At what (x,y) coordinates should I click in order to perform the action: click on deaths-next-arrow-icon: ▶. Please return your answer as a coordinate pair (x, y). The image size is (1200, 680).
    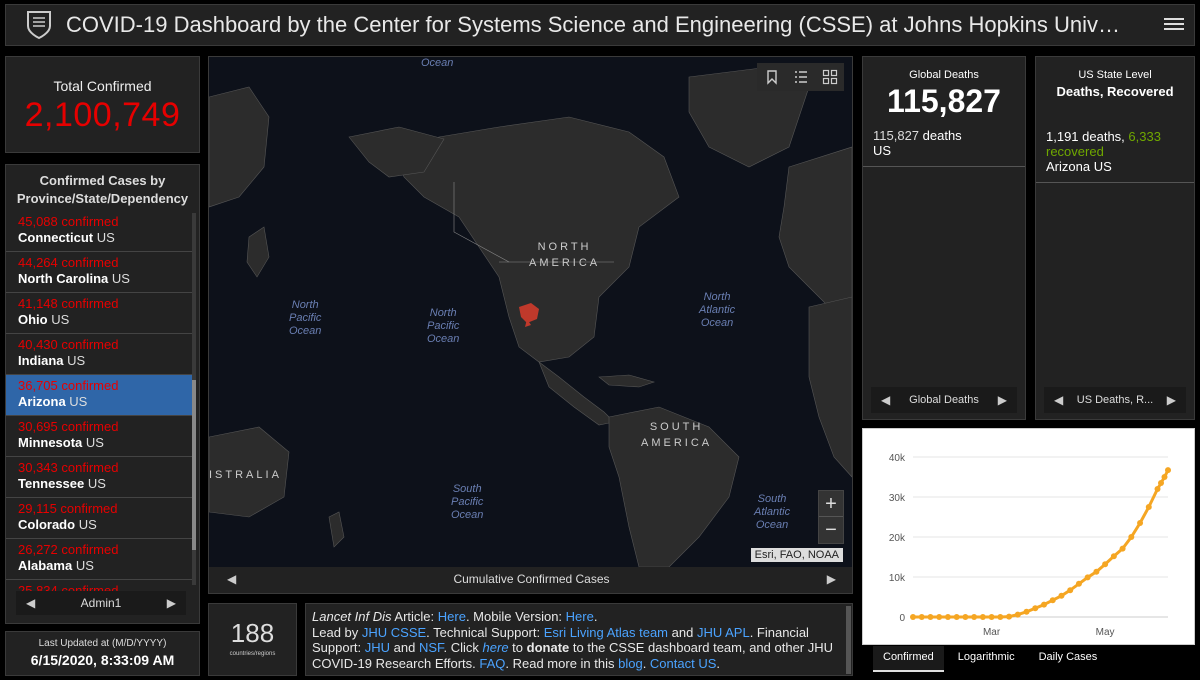
    Looking at the image, I should click on (1002, 400).